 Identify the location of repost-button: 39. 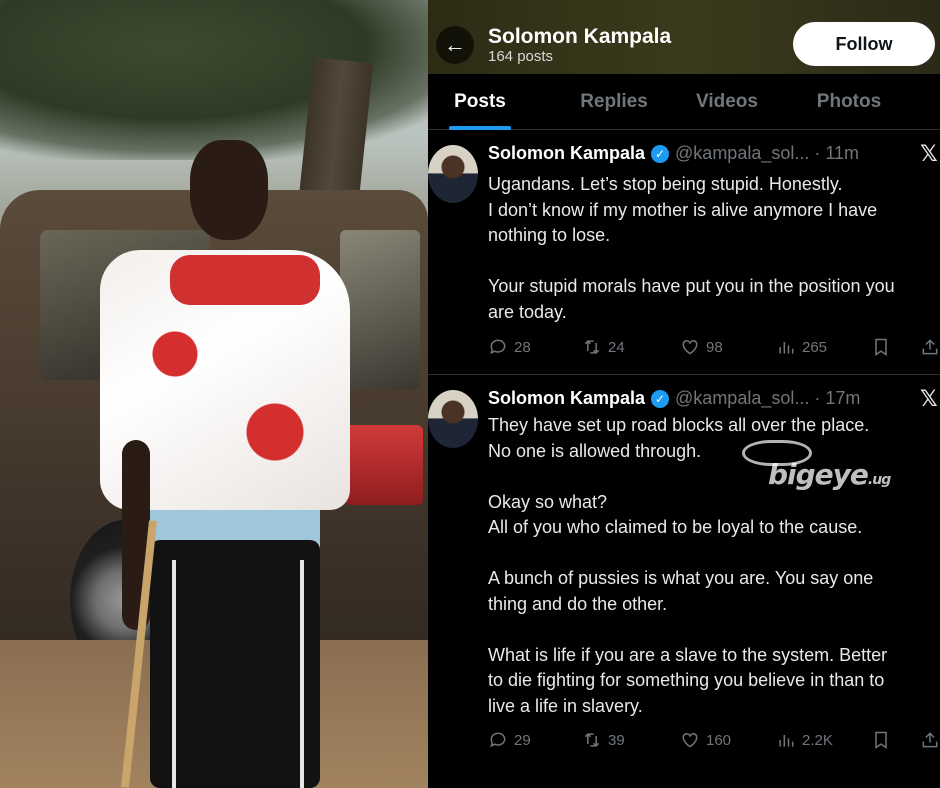
(603, 740).